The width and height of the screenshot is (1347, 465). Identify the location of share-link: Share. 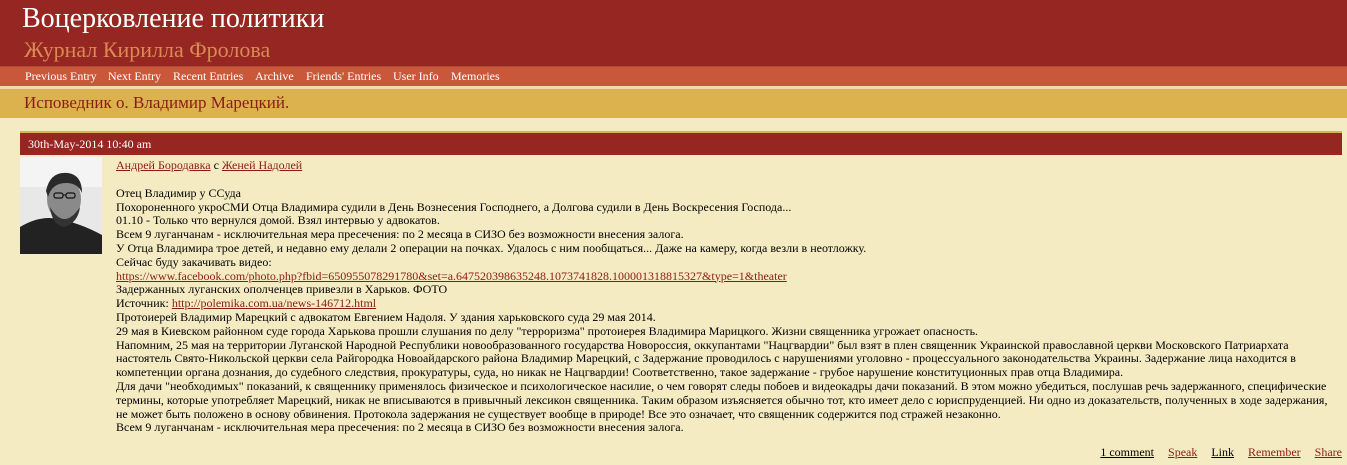
(1328, 452).